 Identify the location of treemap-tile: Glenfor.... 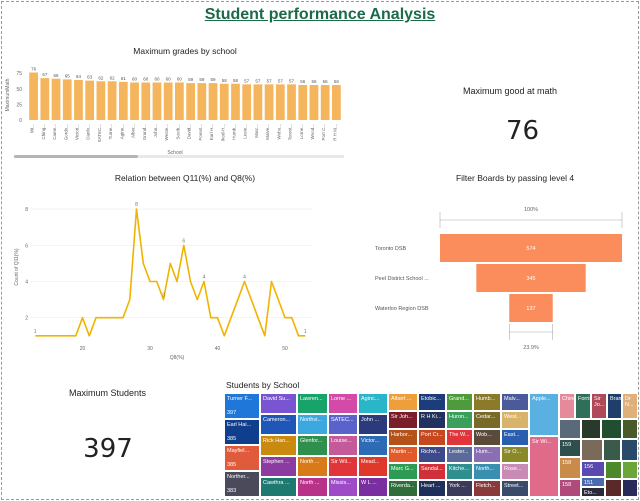
(312, 445).